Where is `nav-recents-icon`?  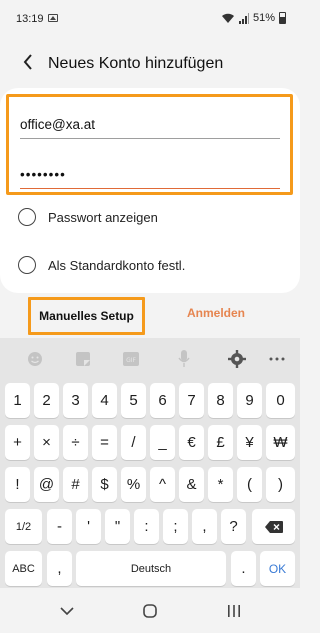 nav-recents-icon is located at coordinates (234, 611).